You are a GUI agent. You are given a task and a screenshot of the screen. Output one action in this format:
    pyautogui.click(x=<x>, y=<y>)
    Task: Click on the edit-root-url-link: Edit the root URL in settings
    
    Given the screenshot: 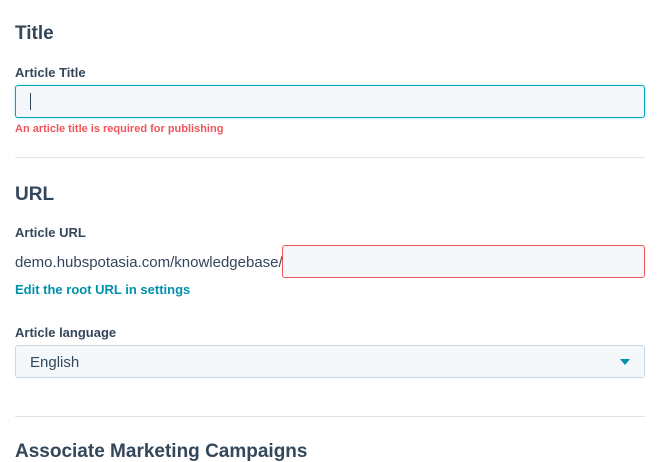 What is the action you would take?
    pyautogui.click(x=102, y=289)
    